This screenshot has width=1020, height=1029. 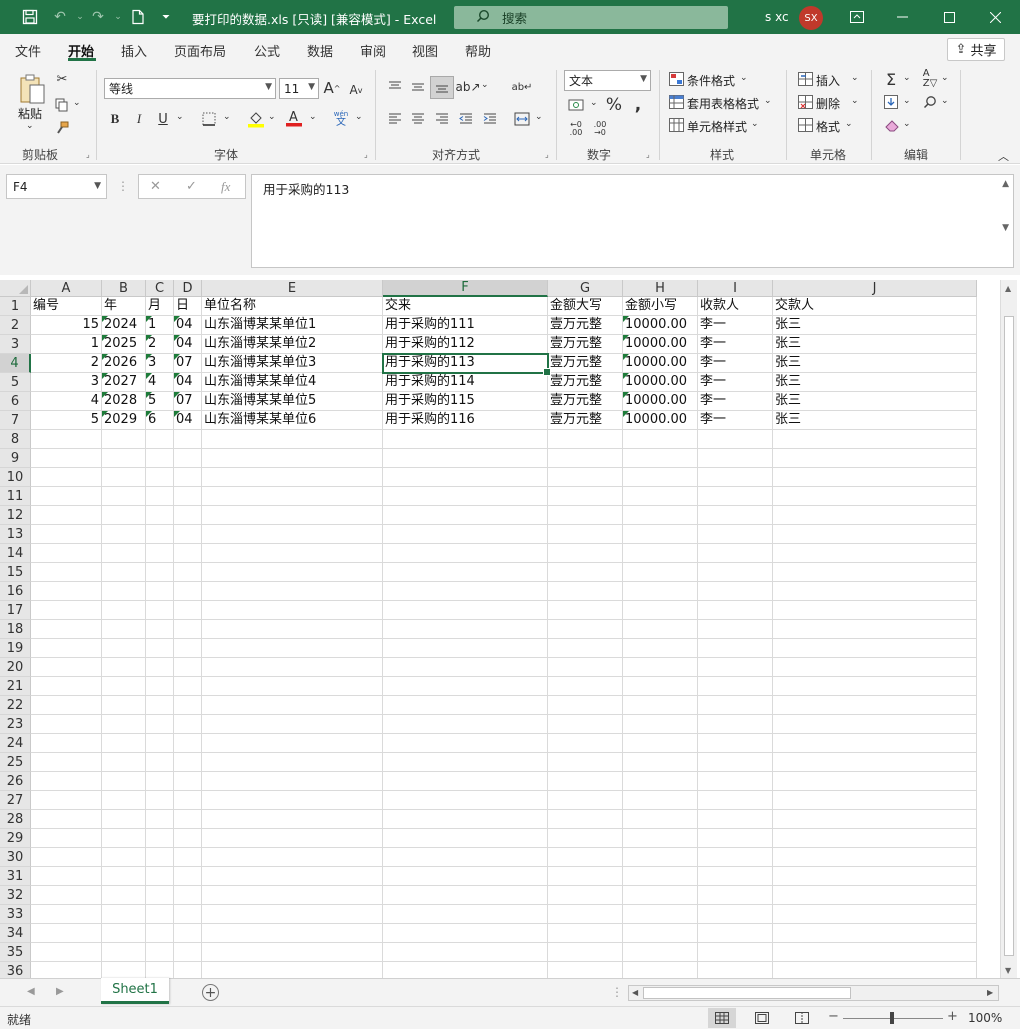 What do you see at coordinates (66, 420) in the screenshot?
I see `cell: 5` at bounding box center [66, 420].